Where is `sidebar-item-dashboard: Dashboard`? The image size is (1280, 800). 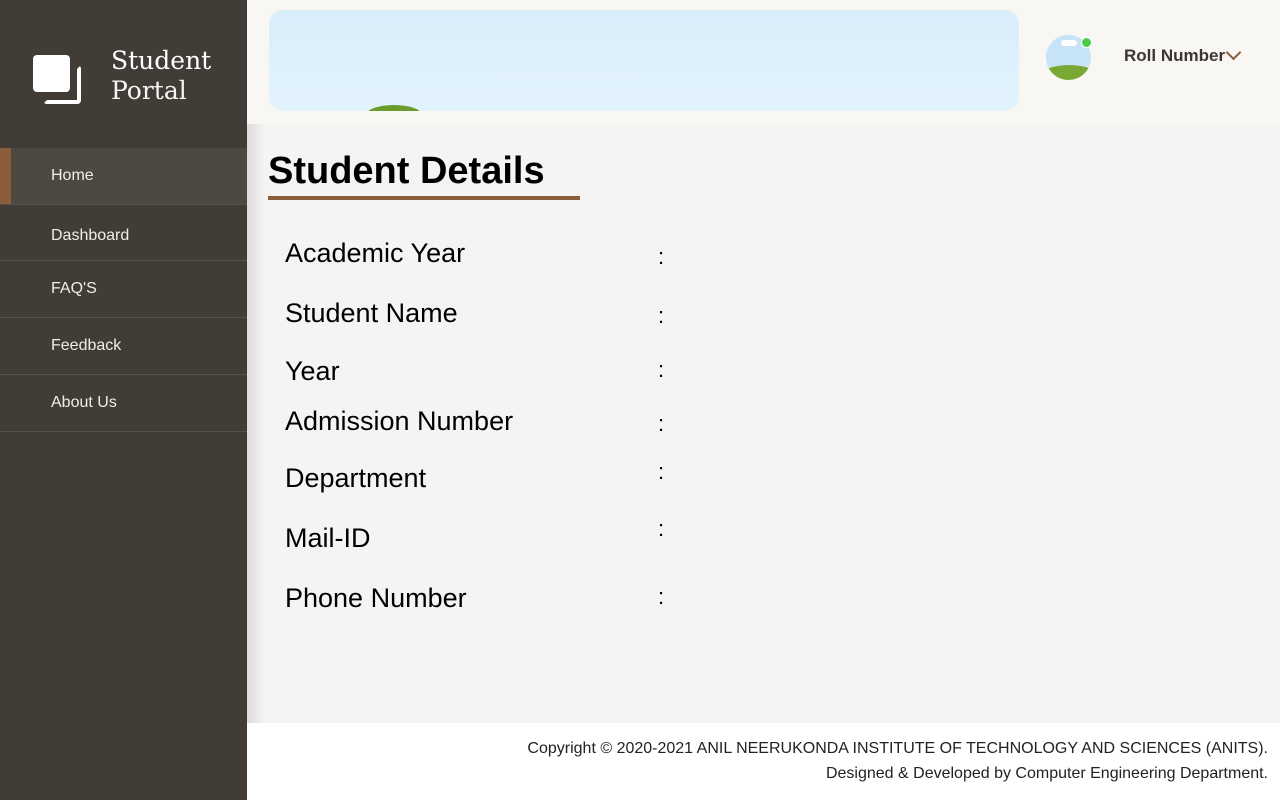
sidebar-item-dashboard: Dashboard is located at coordinates (123, 233).